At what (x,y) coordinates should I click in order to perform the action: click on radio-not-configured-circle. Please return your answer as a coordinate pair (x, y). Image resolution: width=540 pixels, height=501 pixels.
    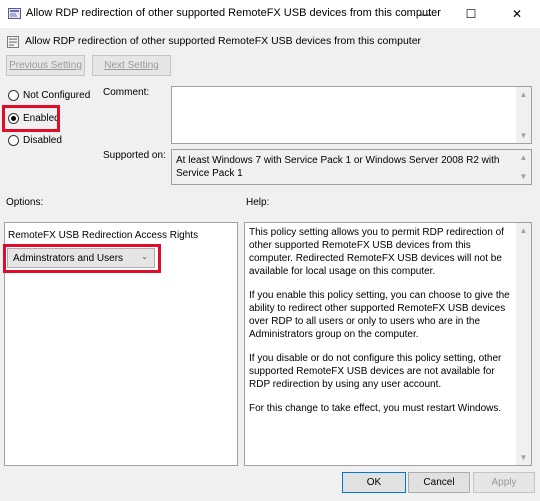
    Looking at the image, I should click on (13, 95).